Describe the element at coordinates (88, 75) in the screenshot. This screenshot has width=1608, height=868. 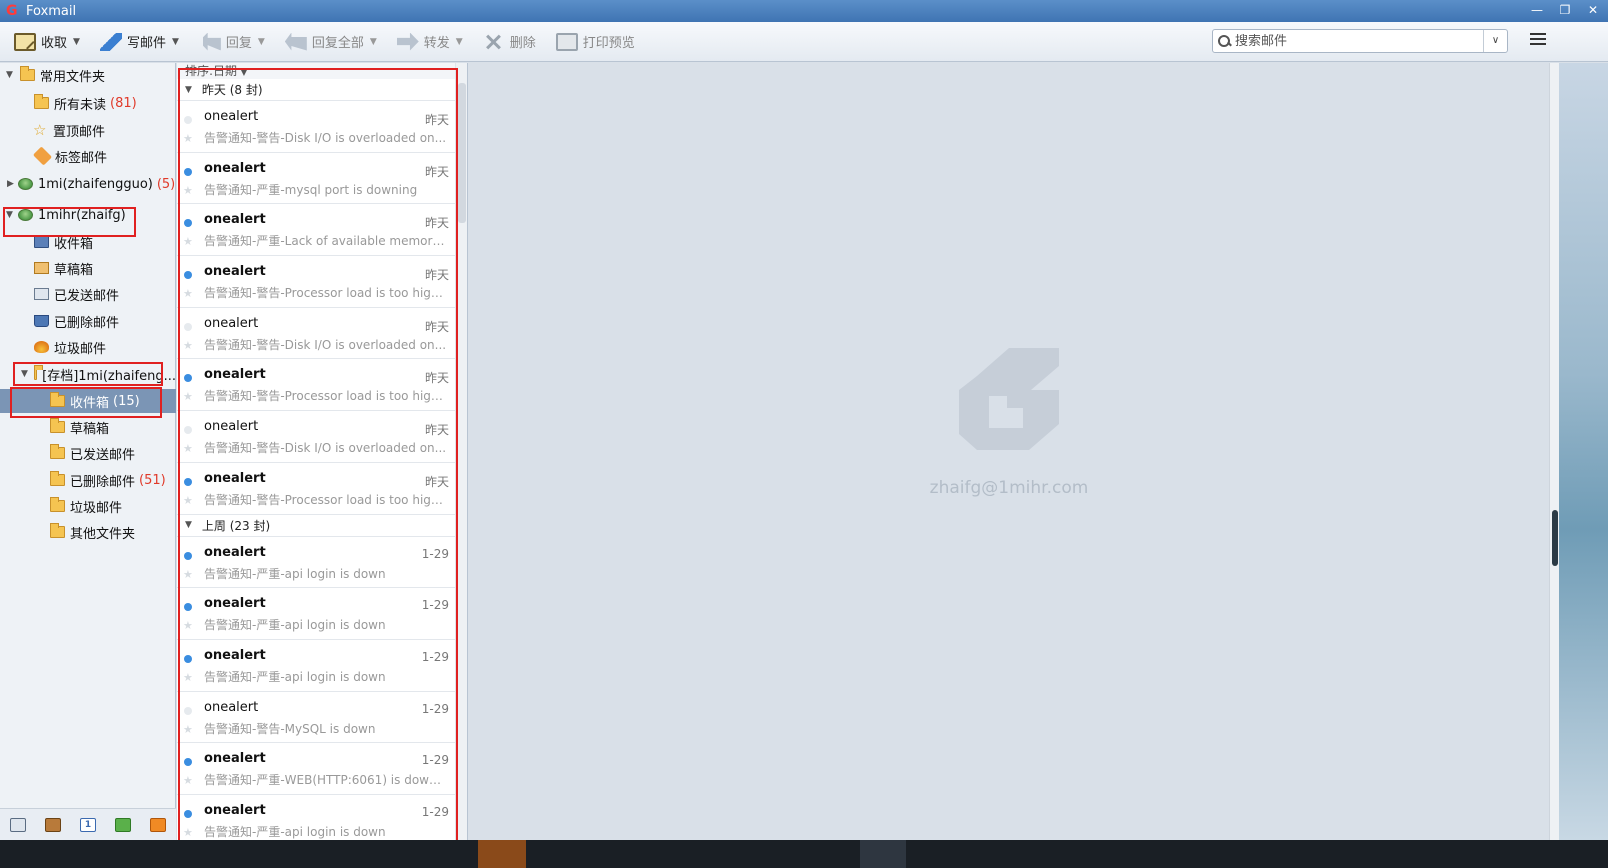
I see `folder-common: ▼ 常用文件夹` at that location.